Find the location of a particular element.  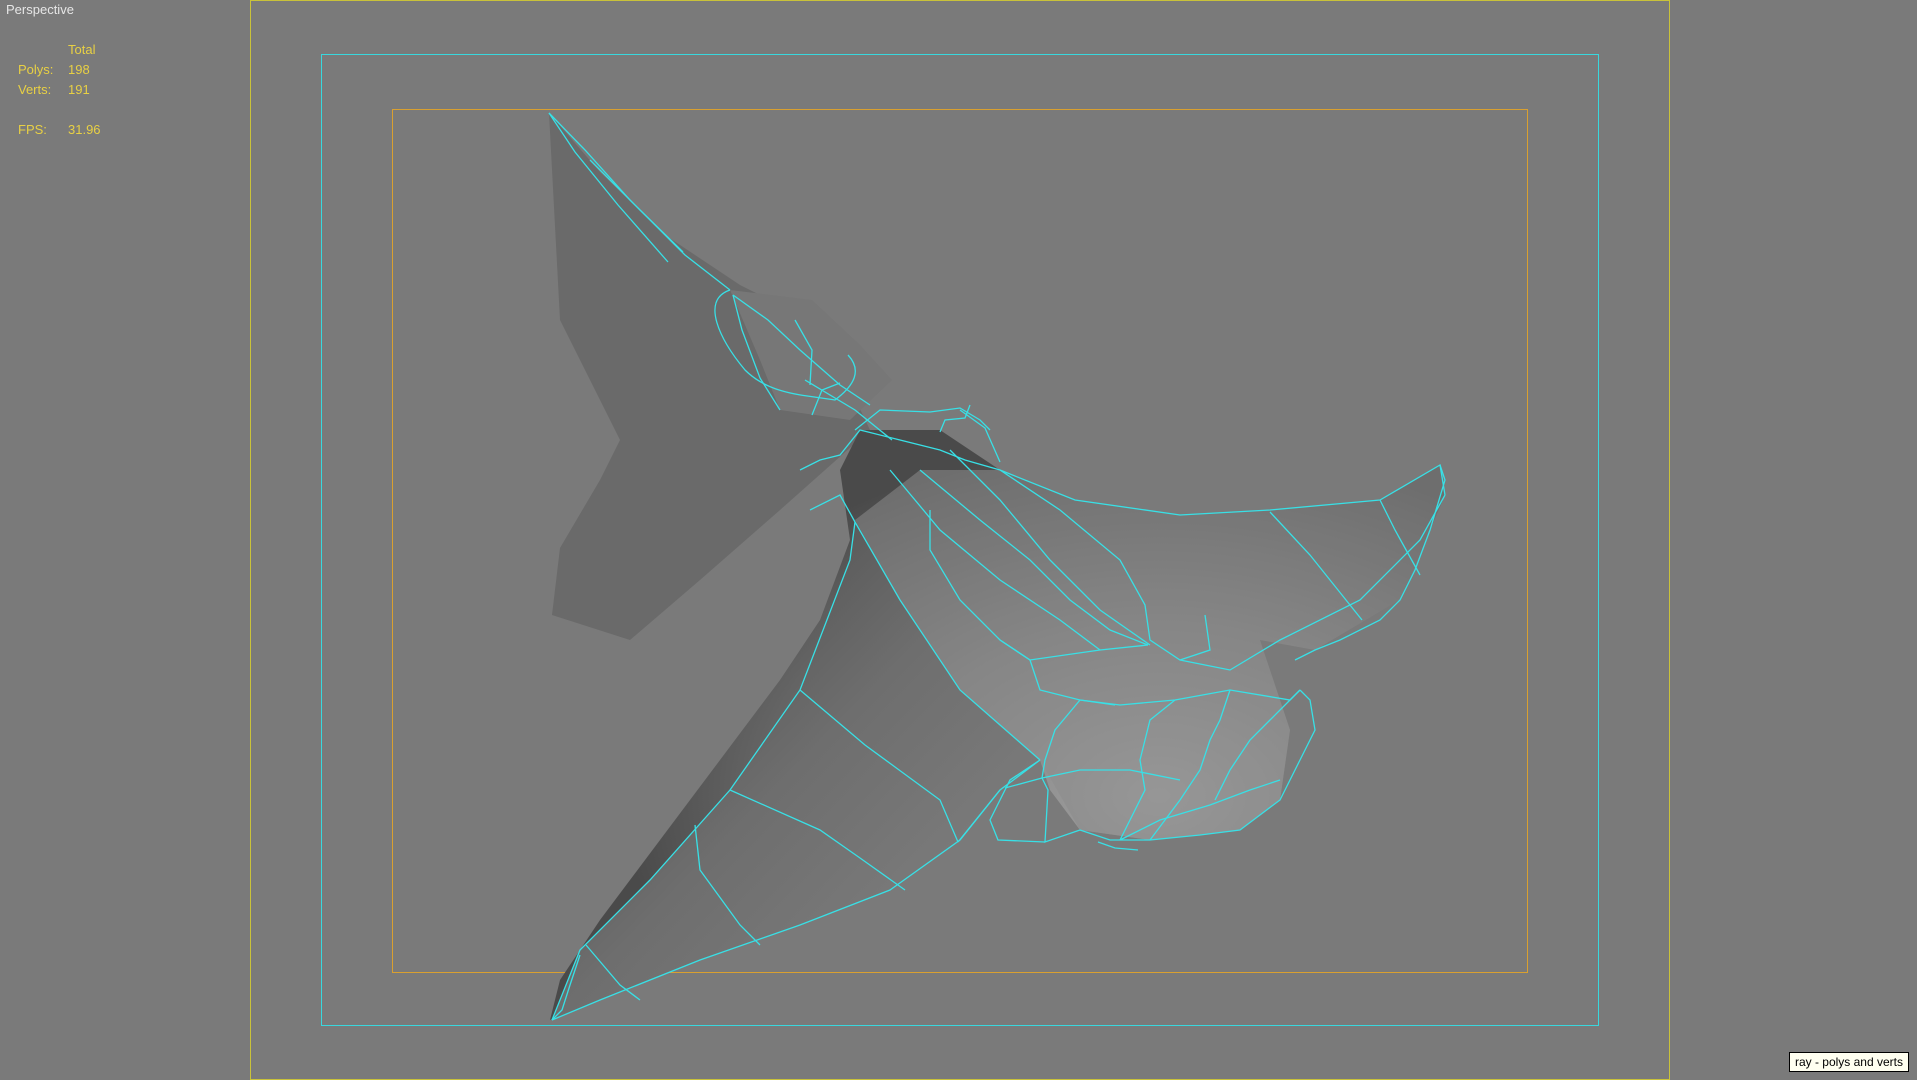

tooltip: ray - polys and verts is located at coordinates (1848, 1062).